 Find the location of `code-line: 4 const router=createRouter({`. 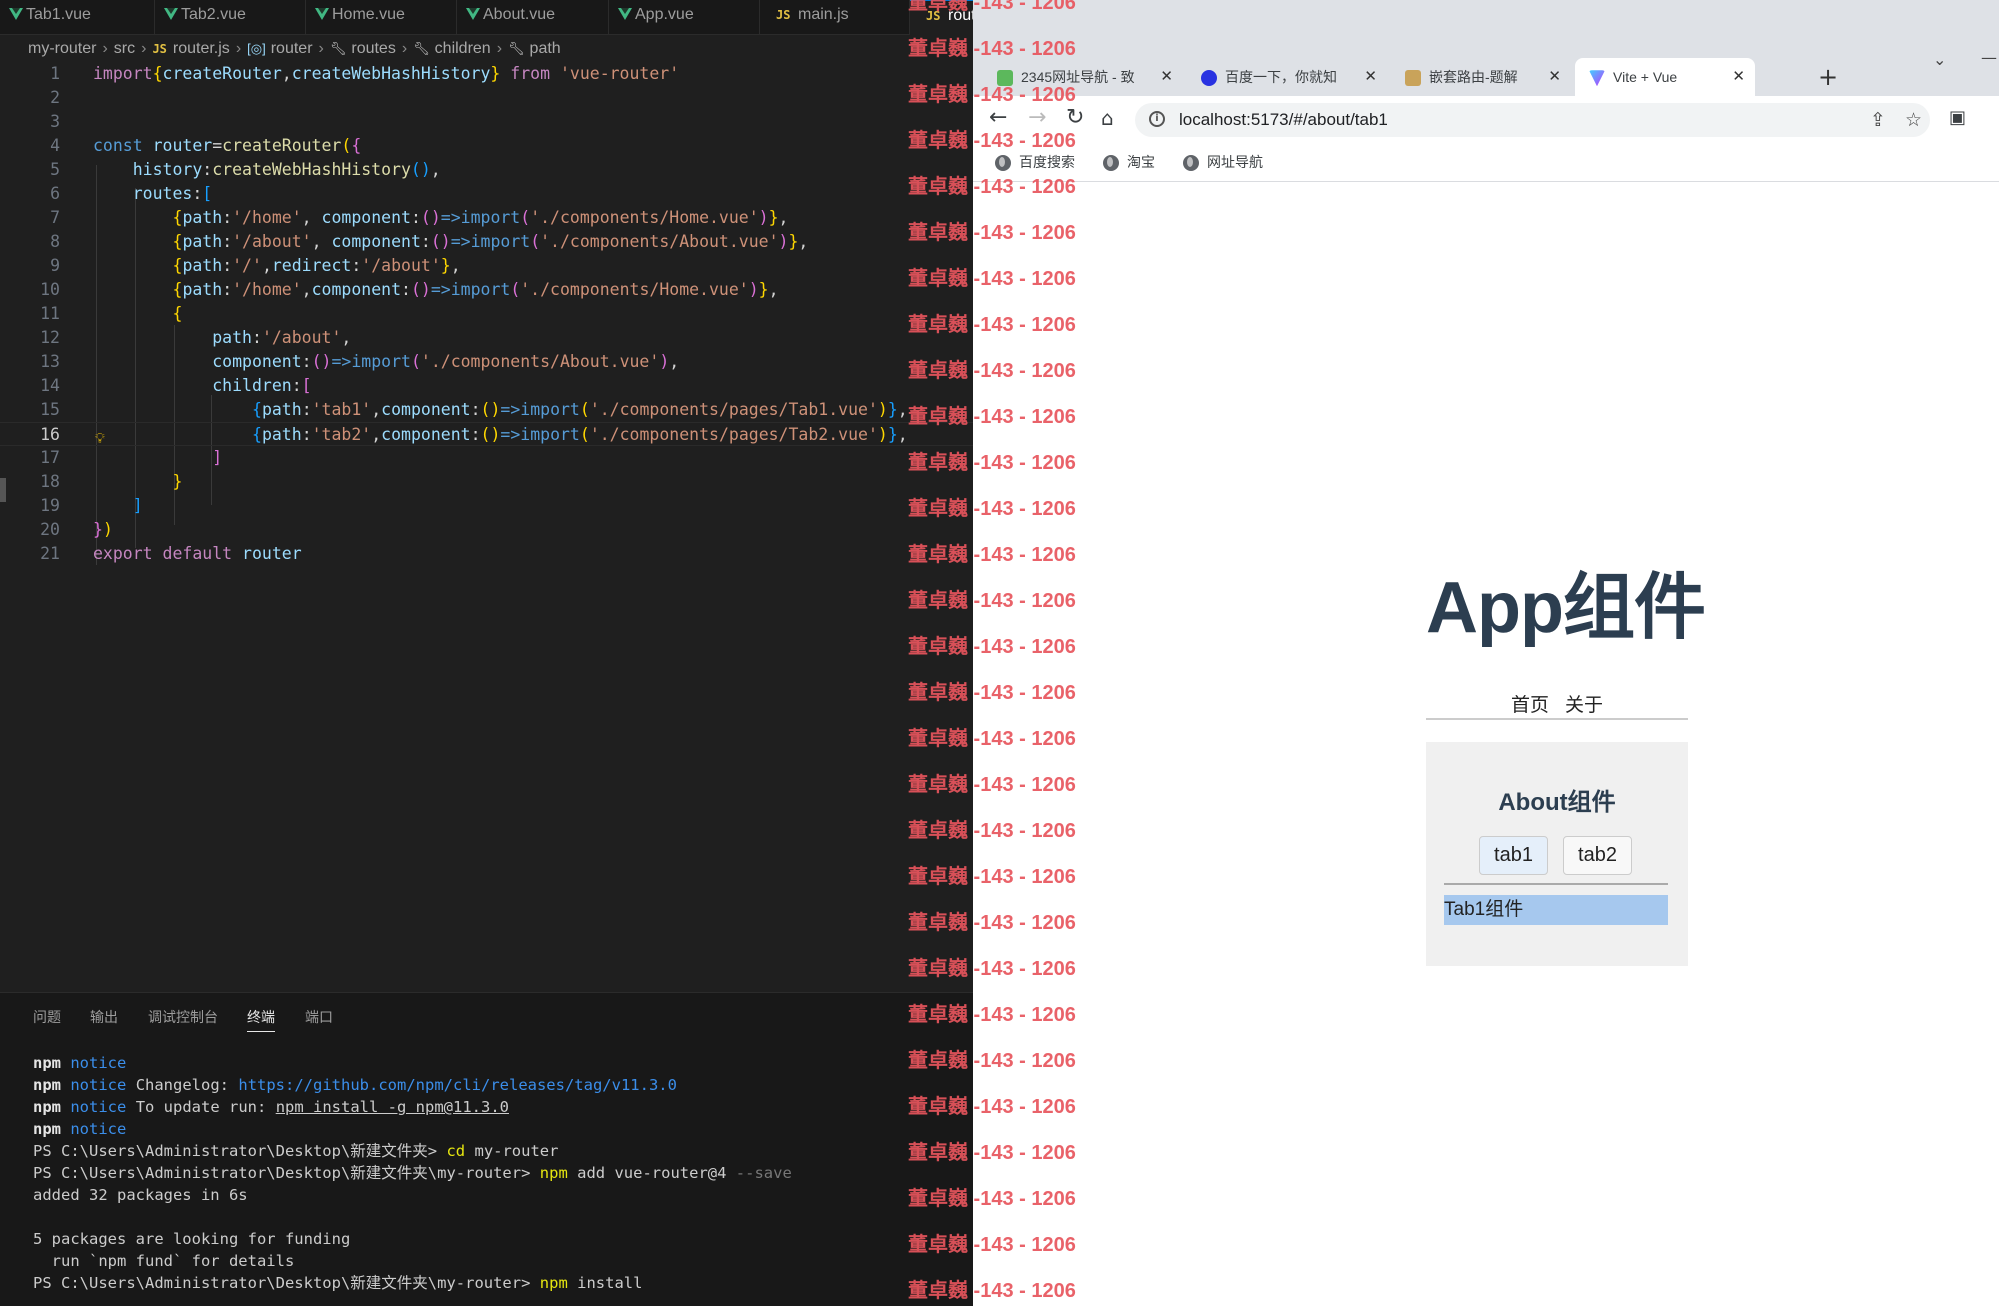

code-line: 4 const router=createRouter({ is located at coordinates (486, 146).